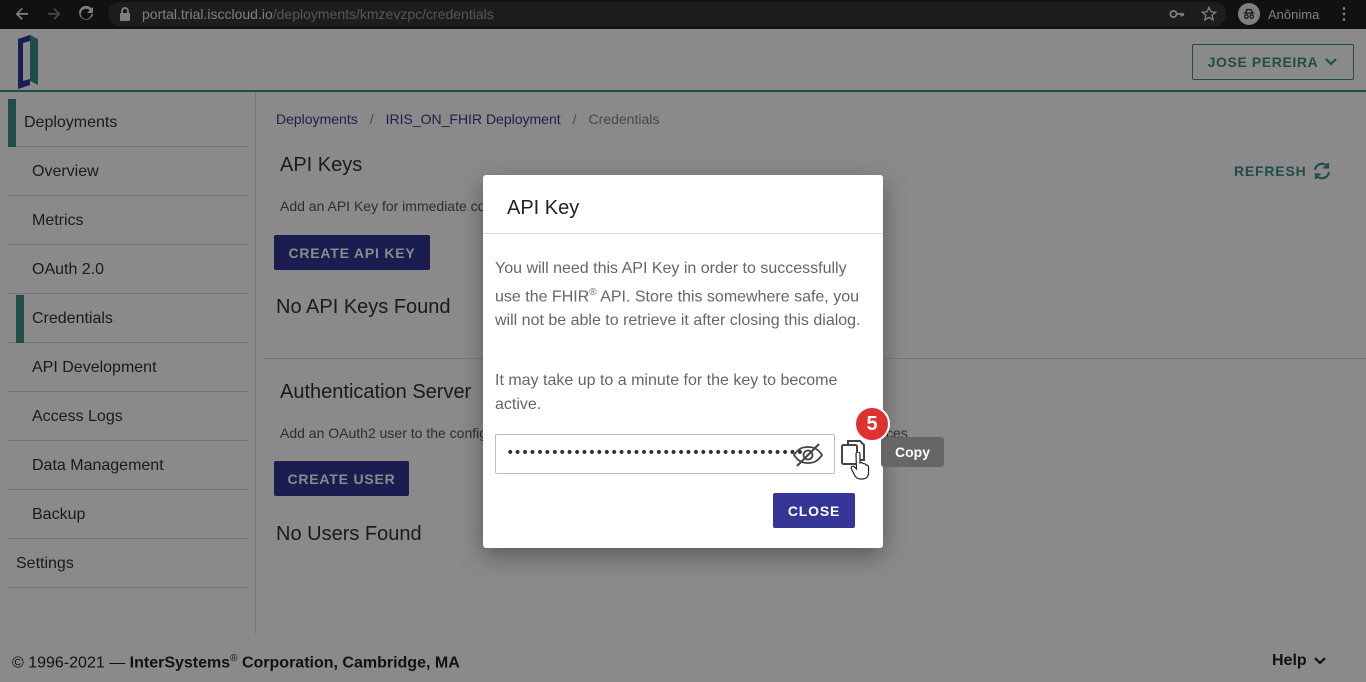 This screenshot has width=1366, height=682. I want to click on dialog-divider, so click(683, 233).